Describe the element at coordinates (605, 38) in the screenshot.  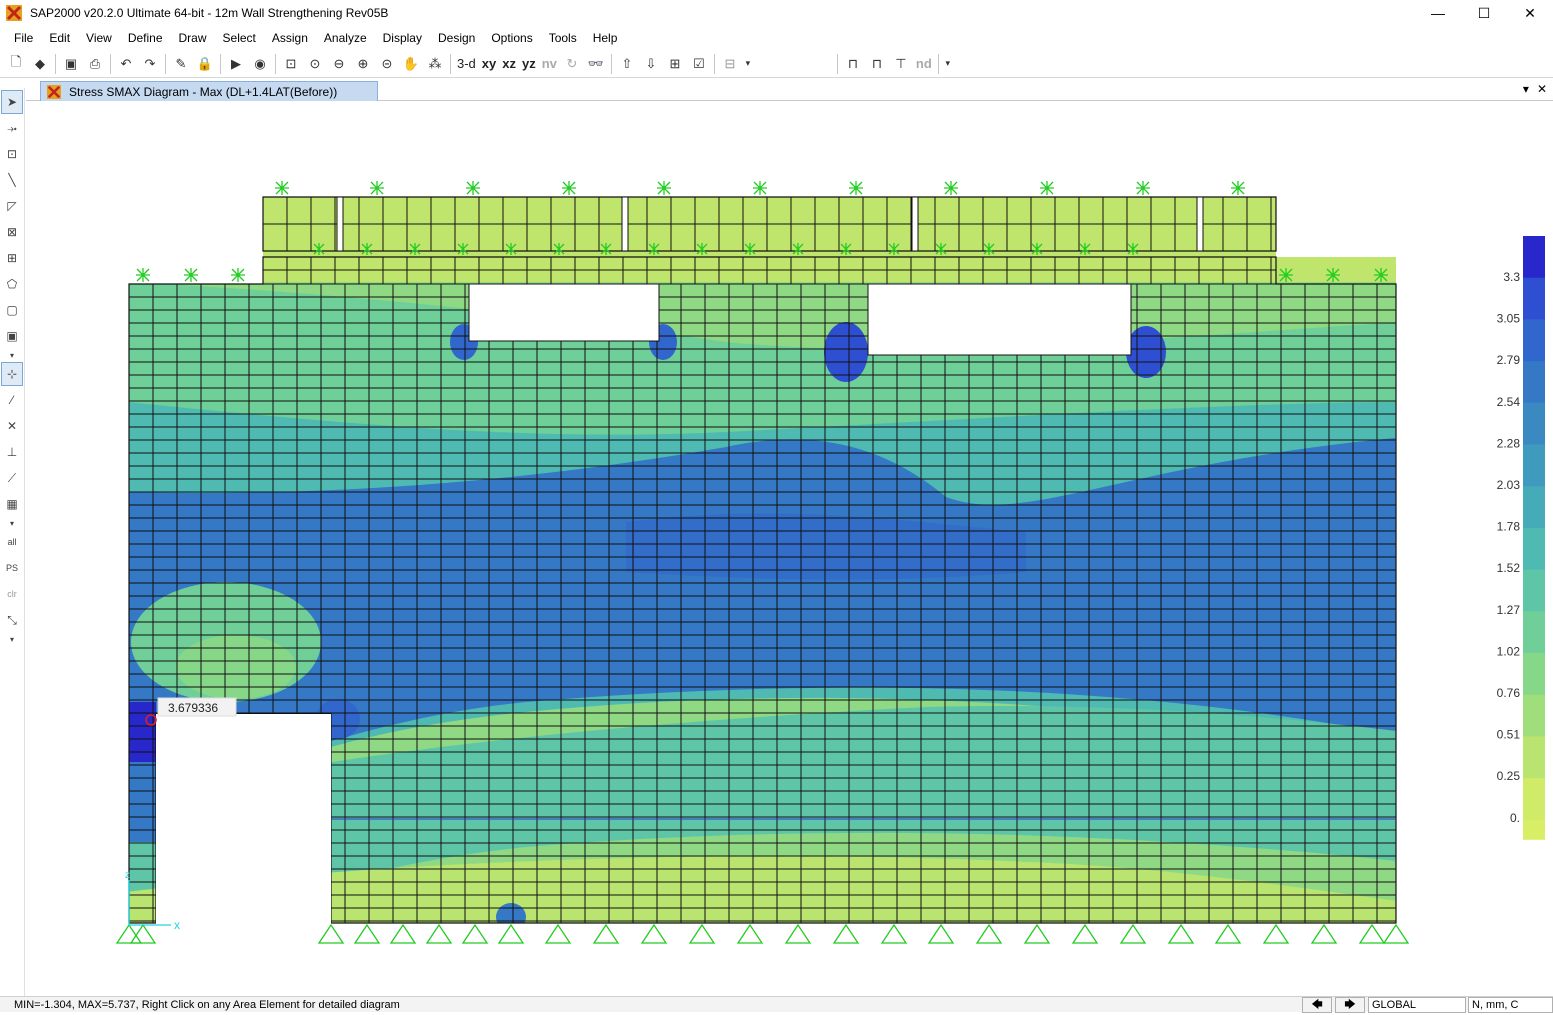
I see `menu-help: Help` at that location.